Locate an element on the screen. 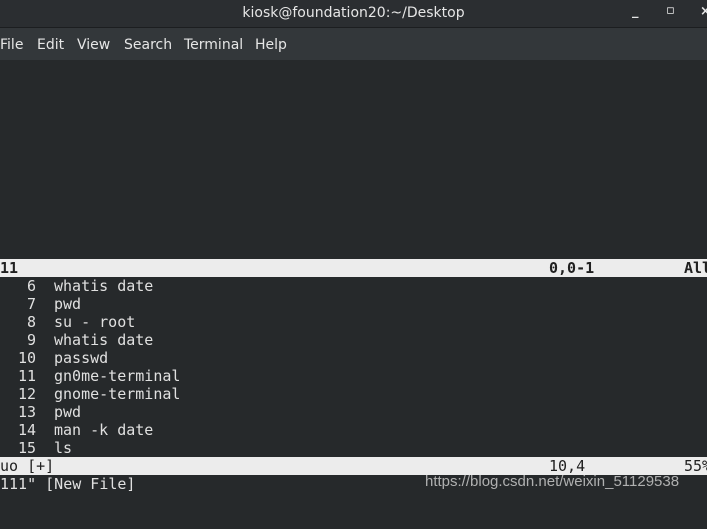  buffer-name: 11 is located at coordinates (9, 268).